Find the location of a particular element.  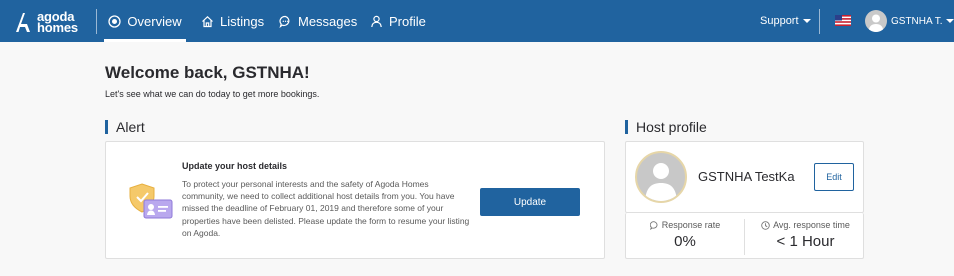

nav-divider is located at coordinates (96, 21).